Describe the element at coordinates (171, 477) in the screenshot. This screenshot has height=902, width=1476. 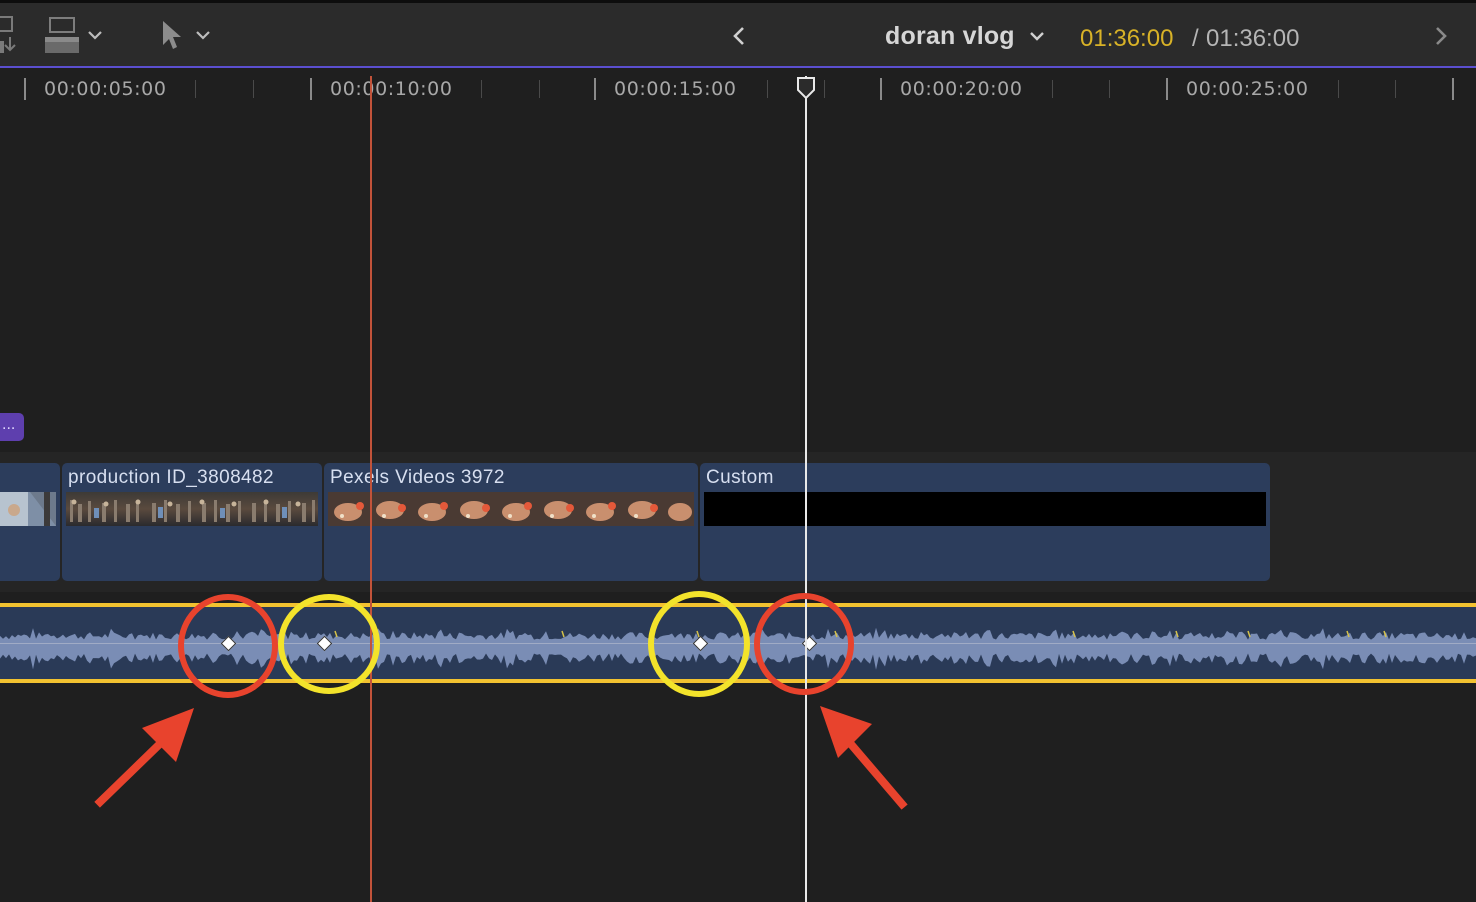
I see `clip-title: production ID_3808482` at that location.